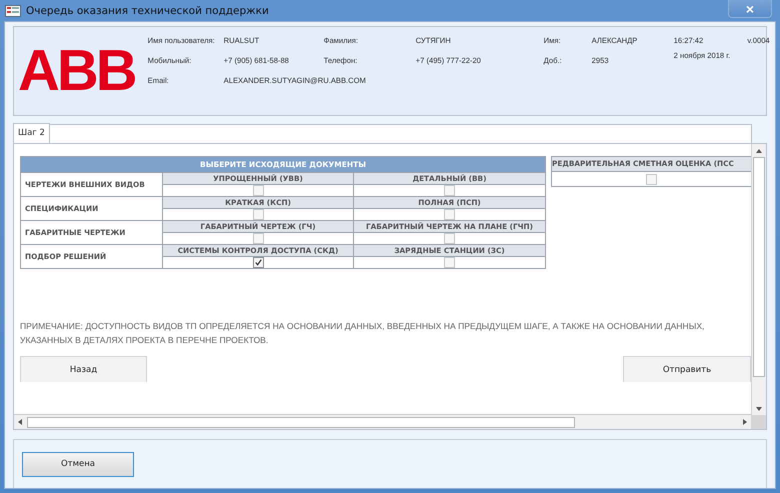  What do you see at coordinates (363, 333) in the screenshot?
I see `note-text: ПРИМЕЧАНИЕ: ДОСТУПНОСТЬ ВИДОВ ТП ОПРЕДЕЛЯЕТСЯ НА ОСНОВАНИИ ДАННЫХ, ВВЕДЕННЫХ НА ПРЕДЫДУЩЕМ ШАГЕ, А ТАКЖЕ НА ОСНОВАНИИ ДАННЫХ, УКАЗАННЫХ В ДЕТАЛЯХ ПРОЕКТА В ПЕРЕЧНЕ ПРОЕКТОВ.` at bounding box center [363, 333].